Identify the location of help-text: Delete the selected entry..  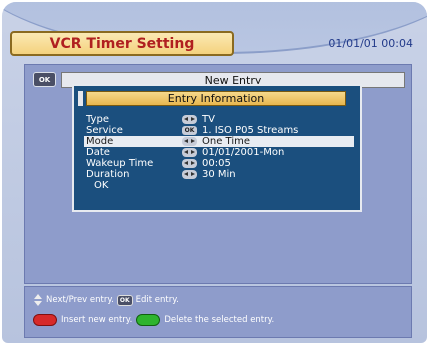
(219, 320).